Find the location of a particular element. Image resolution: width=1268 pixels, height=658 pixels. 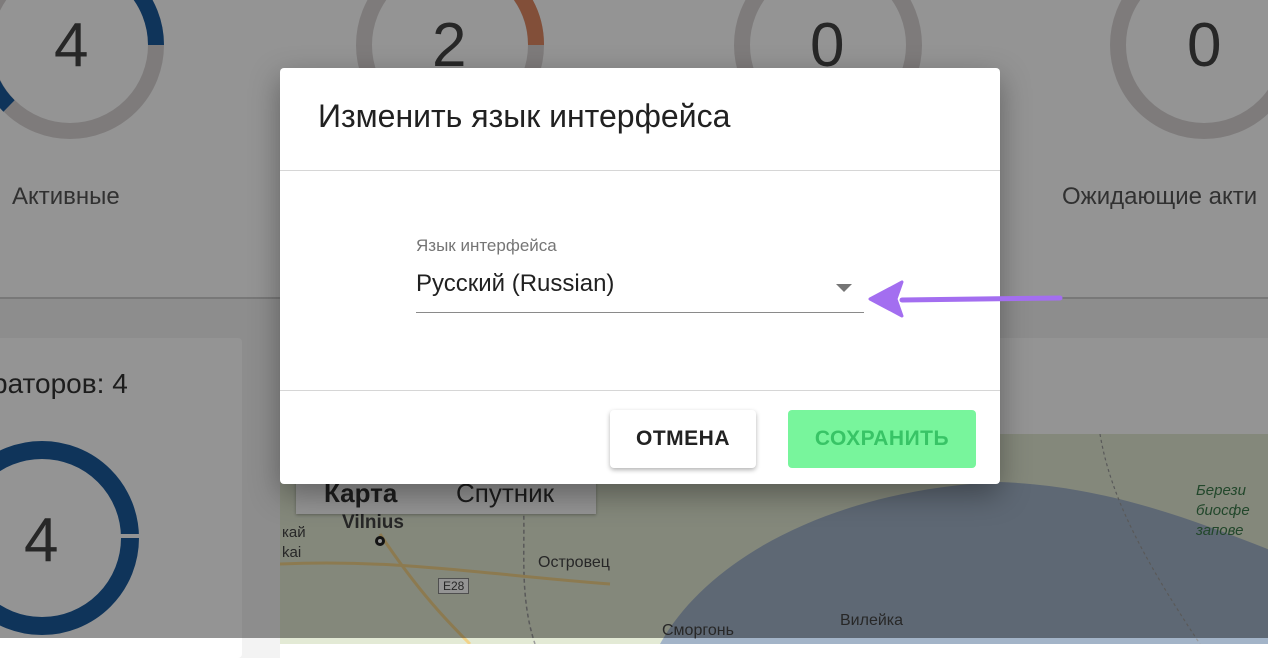

dialog-header-divider is located at coordinates (640, 170).